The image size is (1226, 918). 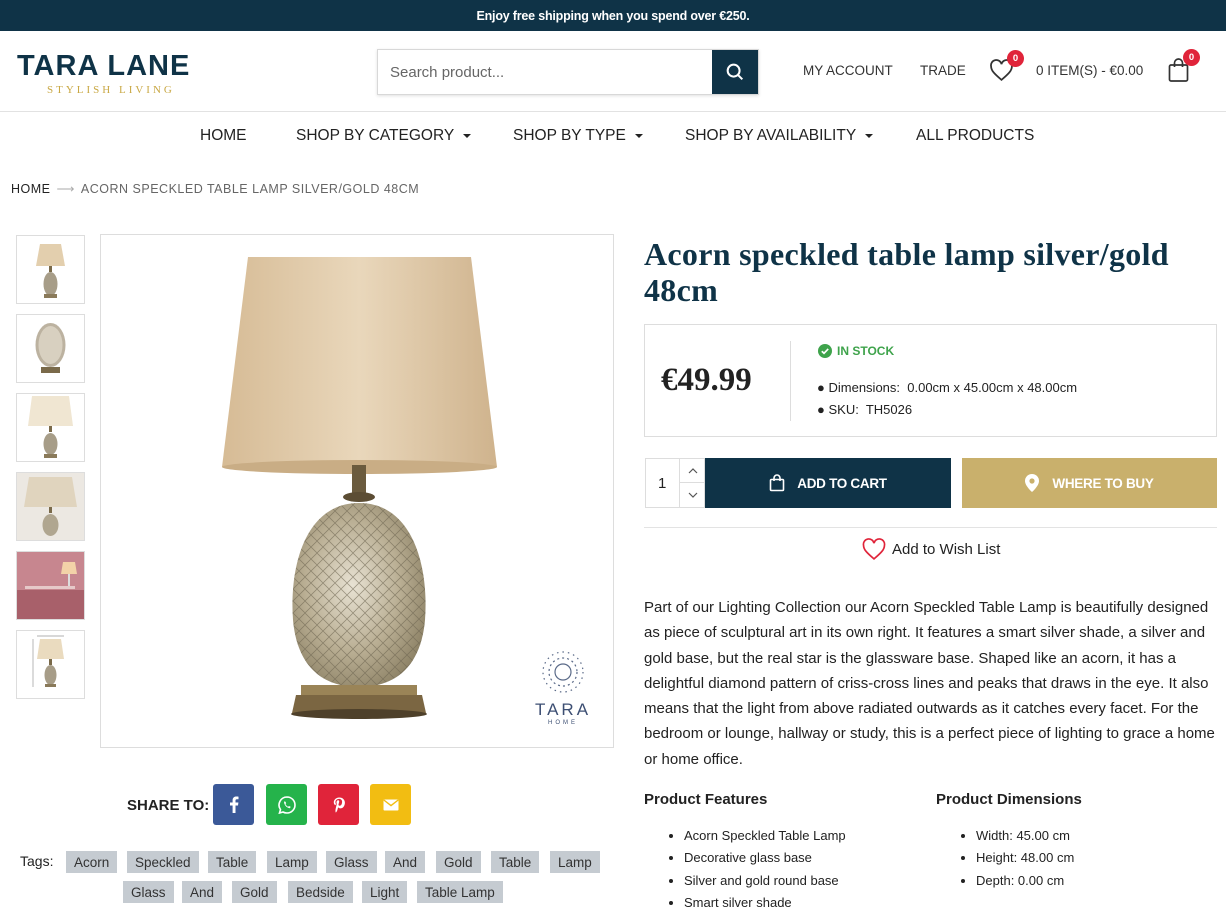 I want to click on facebook-icon, so click(x=233, y=804).